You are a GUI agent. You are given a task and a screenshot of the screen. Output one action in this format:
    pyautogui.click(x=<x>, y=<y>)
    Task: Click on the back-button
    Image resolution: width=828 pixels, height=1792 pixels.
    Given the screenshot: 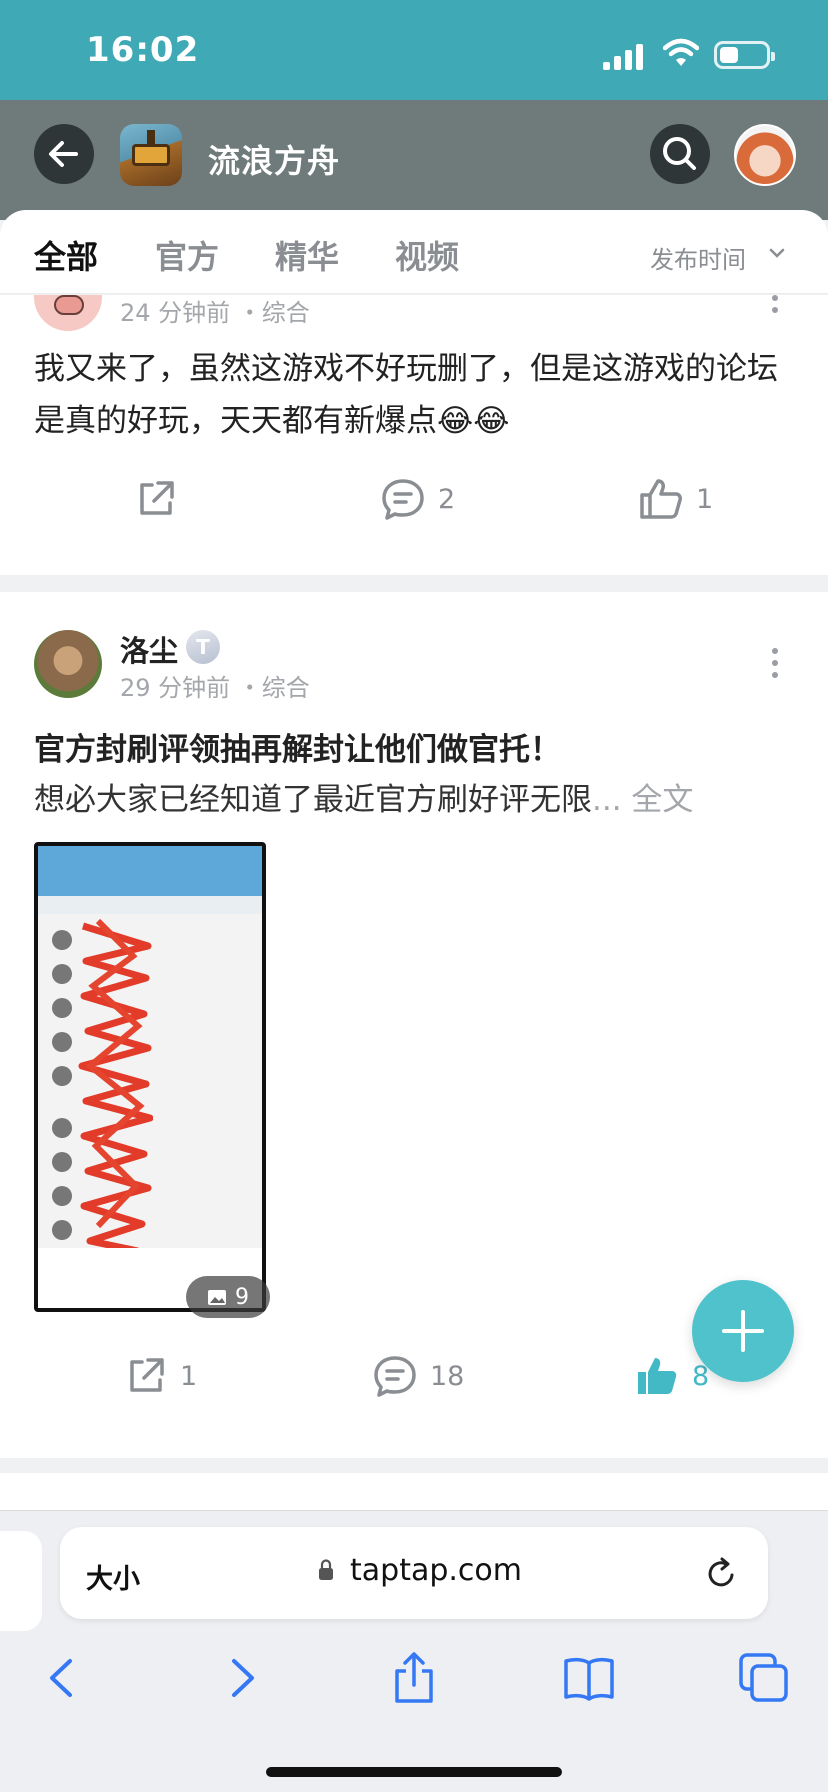 What is the action you would take?
    pyautogui.click(x=64, y=154)
    